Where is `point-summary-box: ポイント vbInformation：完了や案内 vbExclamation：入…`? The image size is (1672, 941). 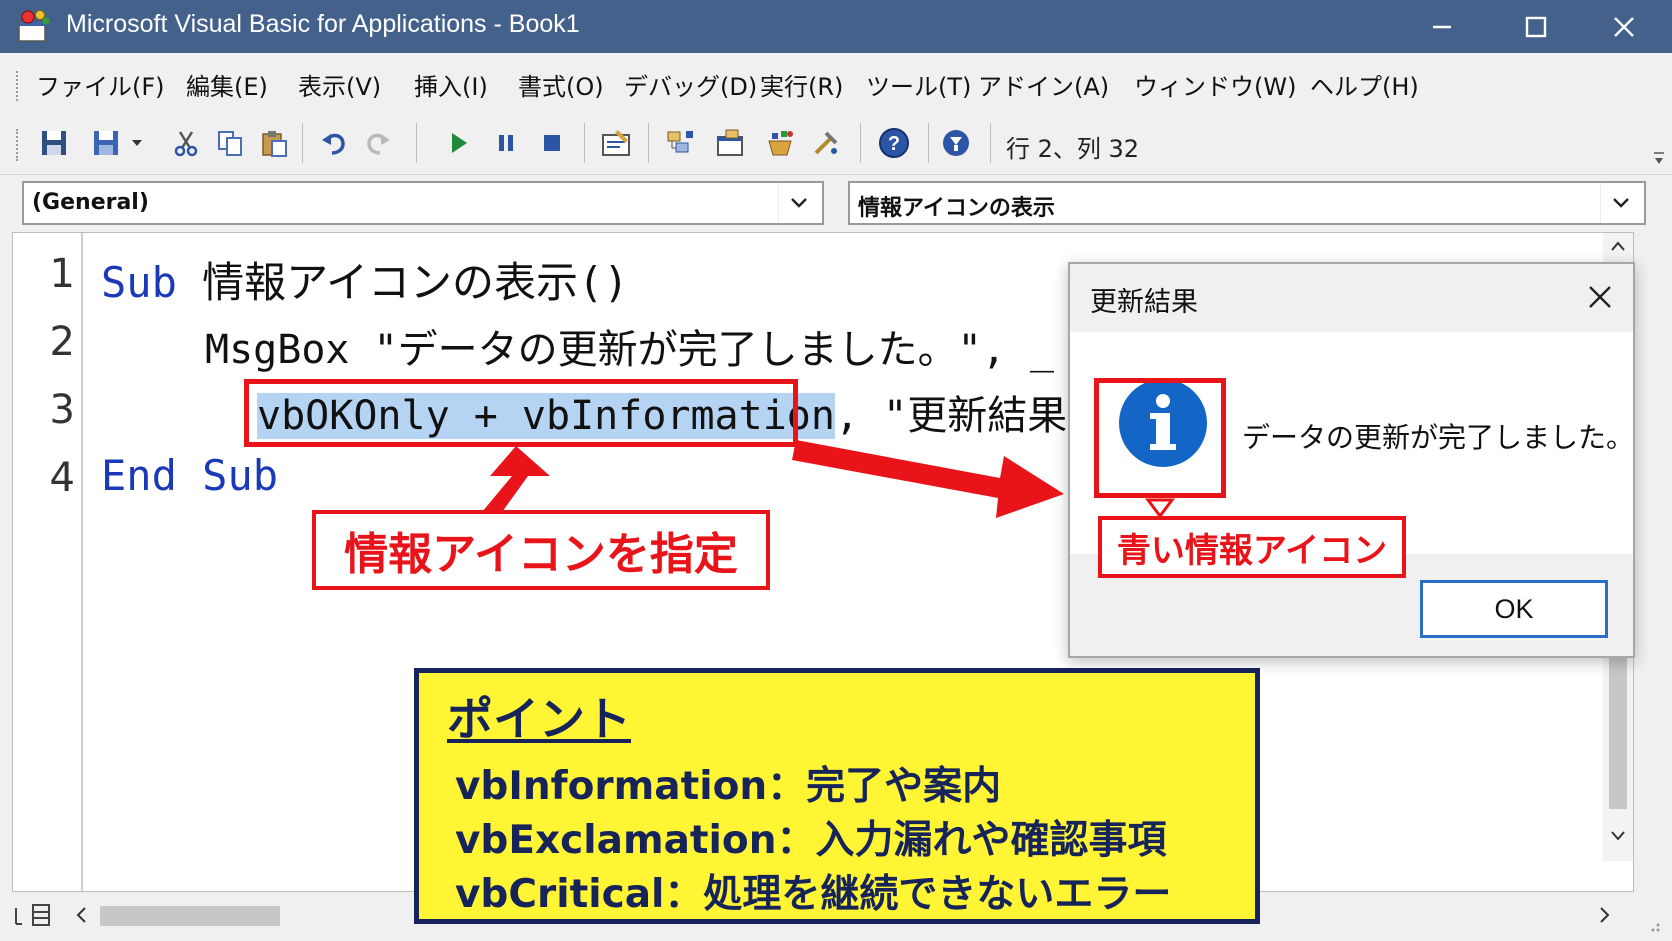 point-summary-box: ポイント vbInformation：完了や案内 vbExclamation：入… is located at coordinates (837, 796).